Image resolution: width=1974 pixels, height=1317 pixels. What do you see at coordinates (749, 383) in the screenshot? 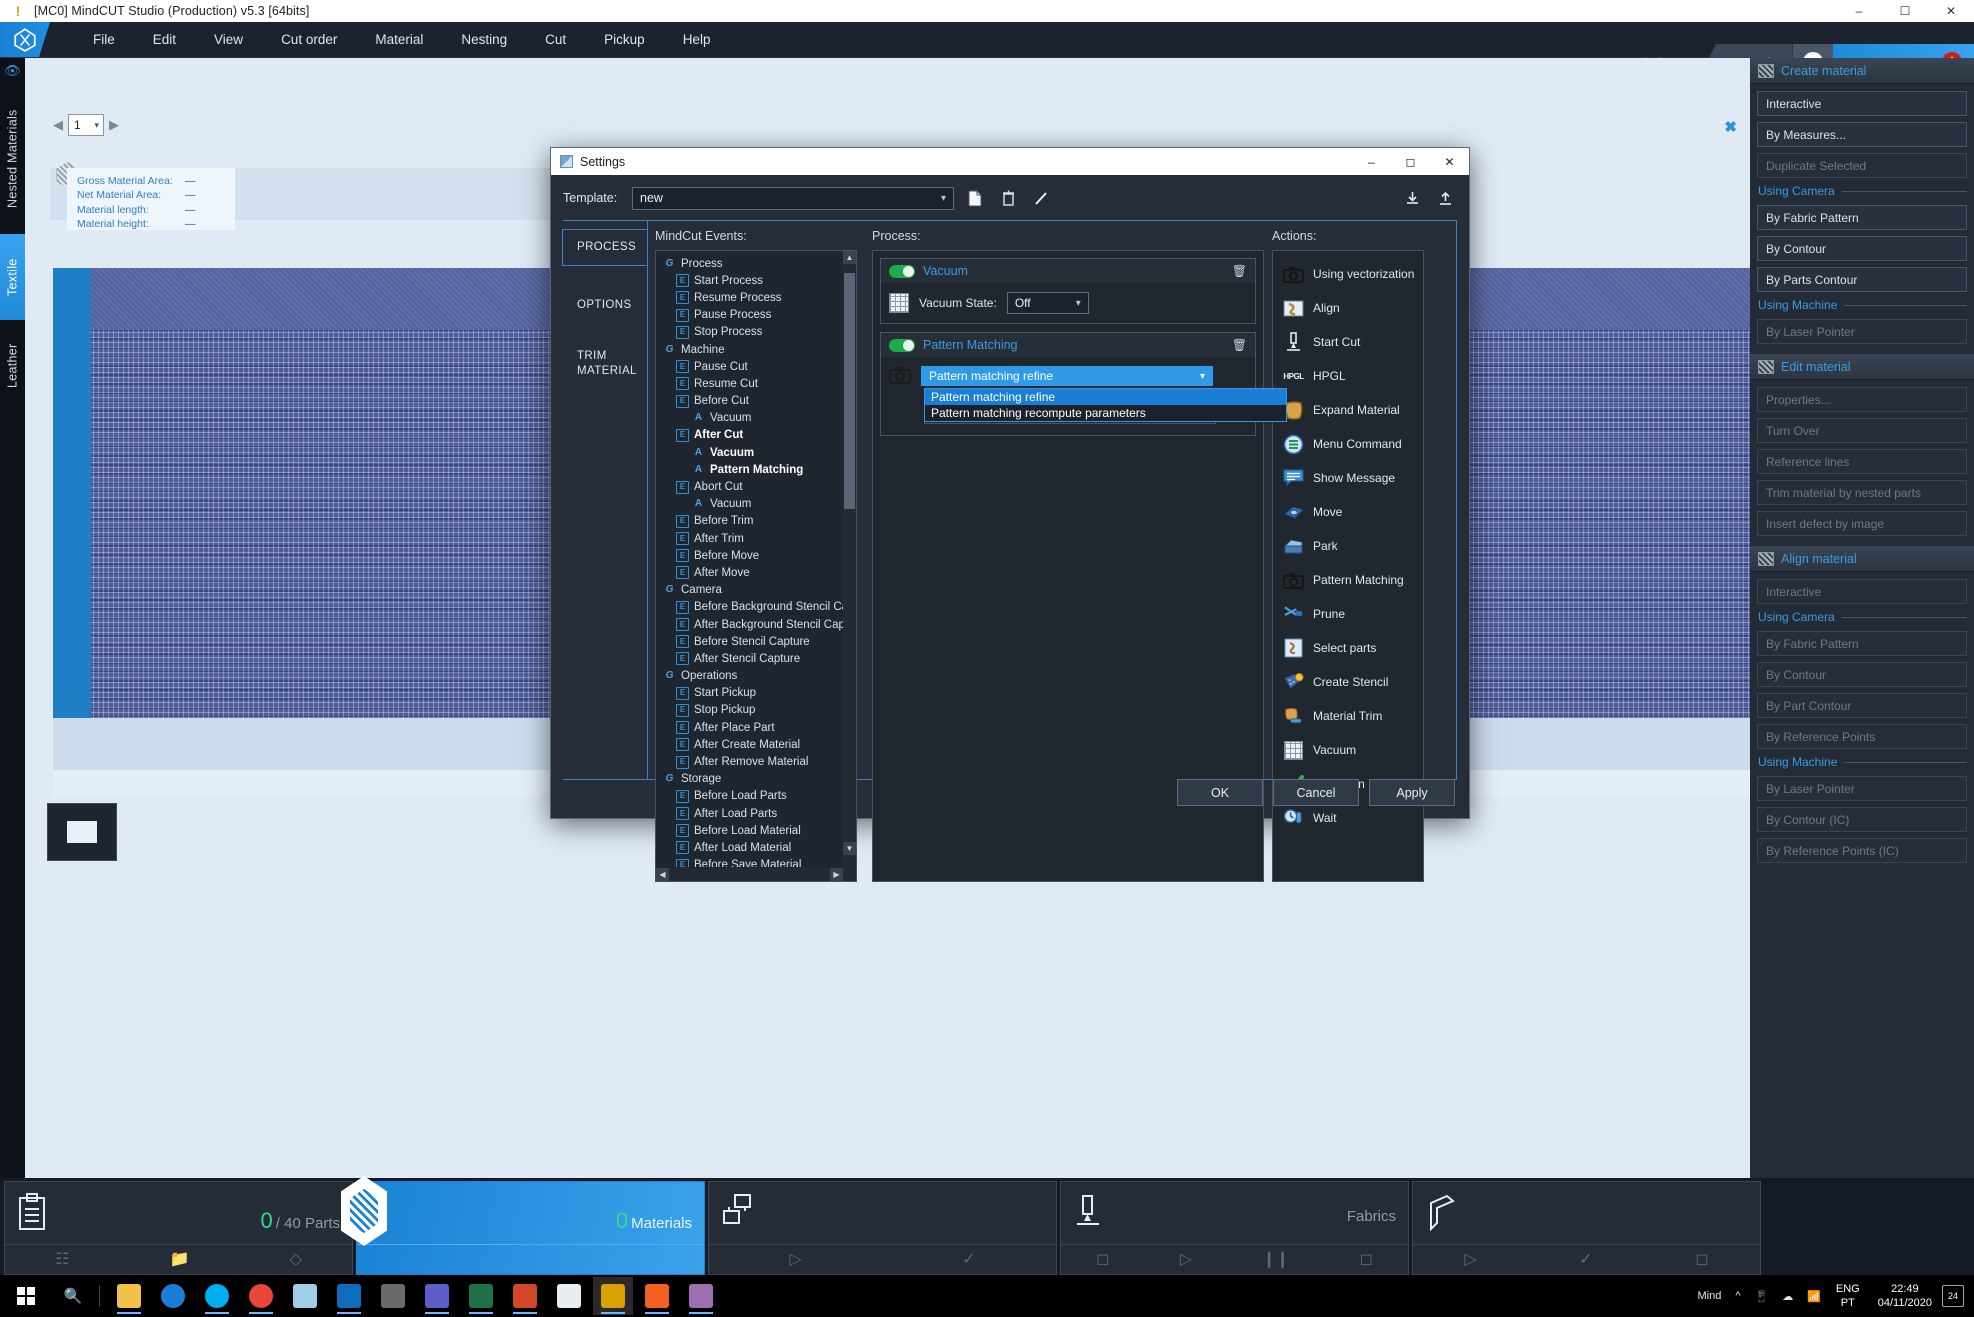
I see `event-tree-item: E Resume Cut` at bounding box center [749, 383].